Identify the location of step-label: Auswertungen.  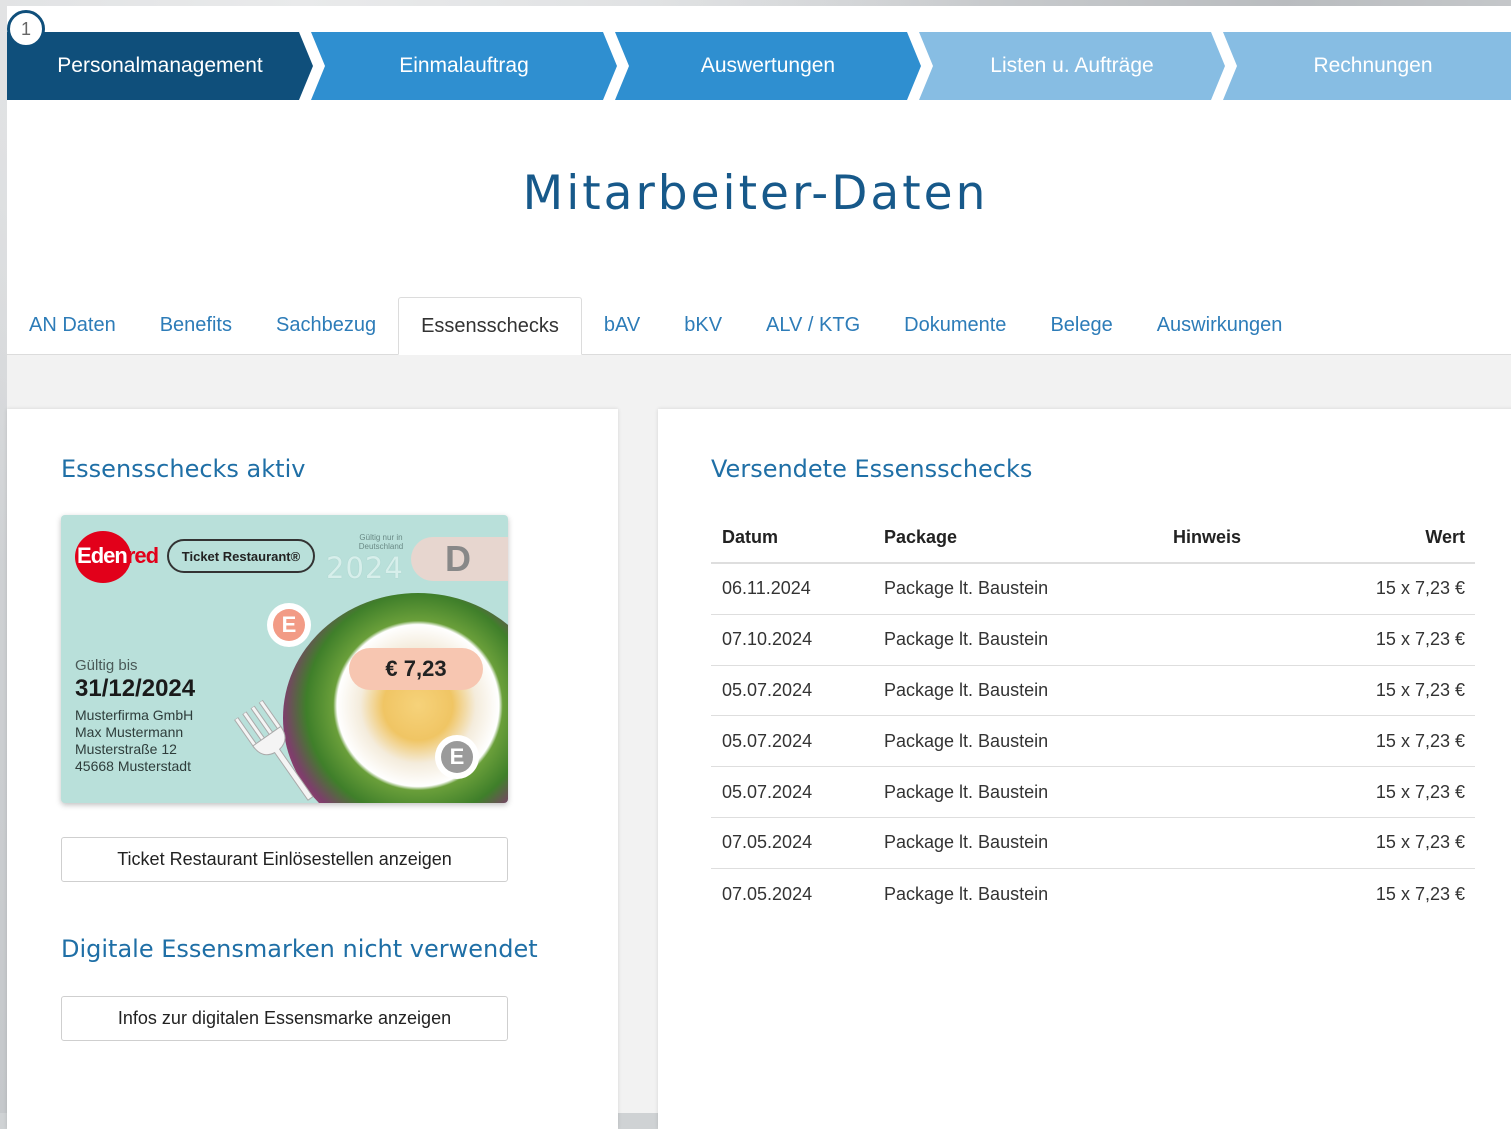
(768, 65).